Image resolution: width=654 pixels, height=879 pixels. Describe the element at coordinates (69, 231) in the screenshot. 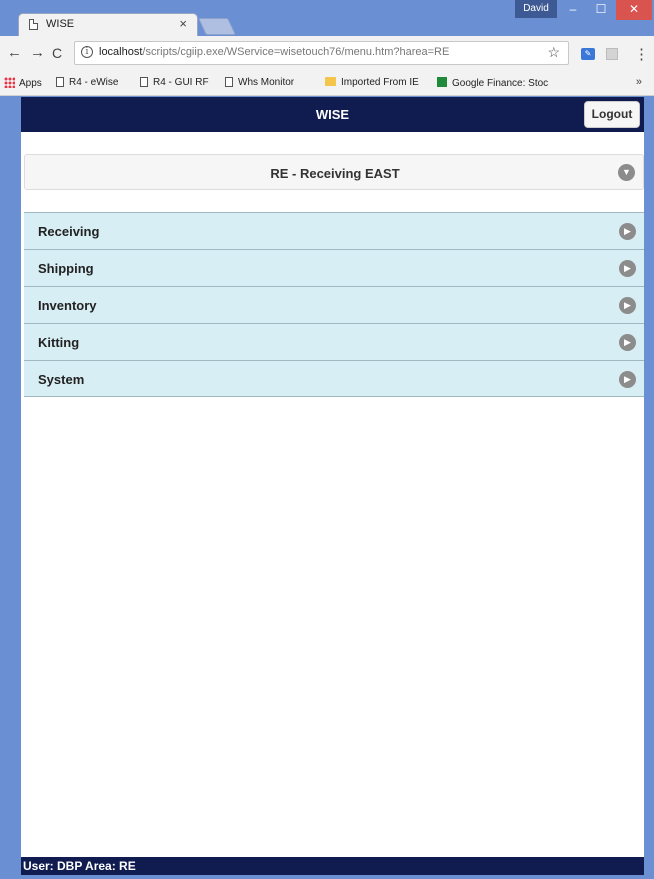

I see `menu-item-label: Receiving` at that location.